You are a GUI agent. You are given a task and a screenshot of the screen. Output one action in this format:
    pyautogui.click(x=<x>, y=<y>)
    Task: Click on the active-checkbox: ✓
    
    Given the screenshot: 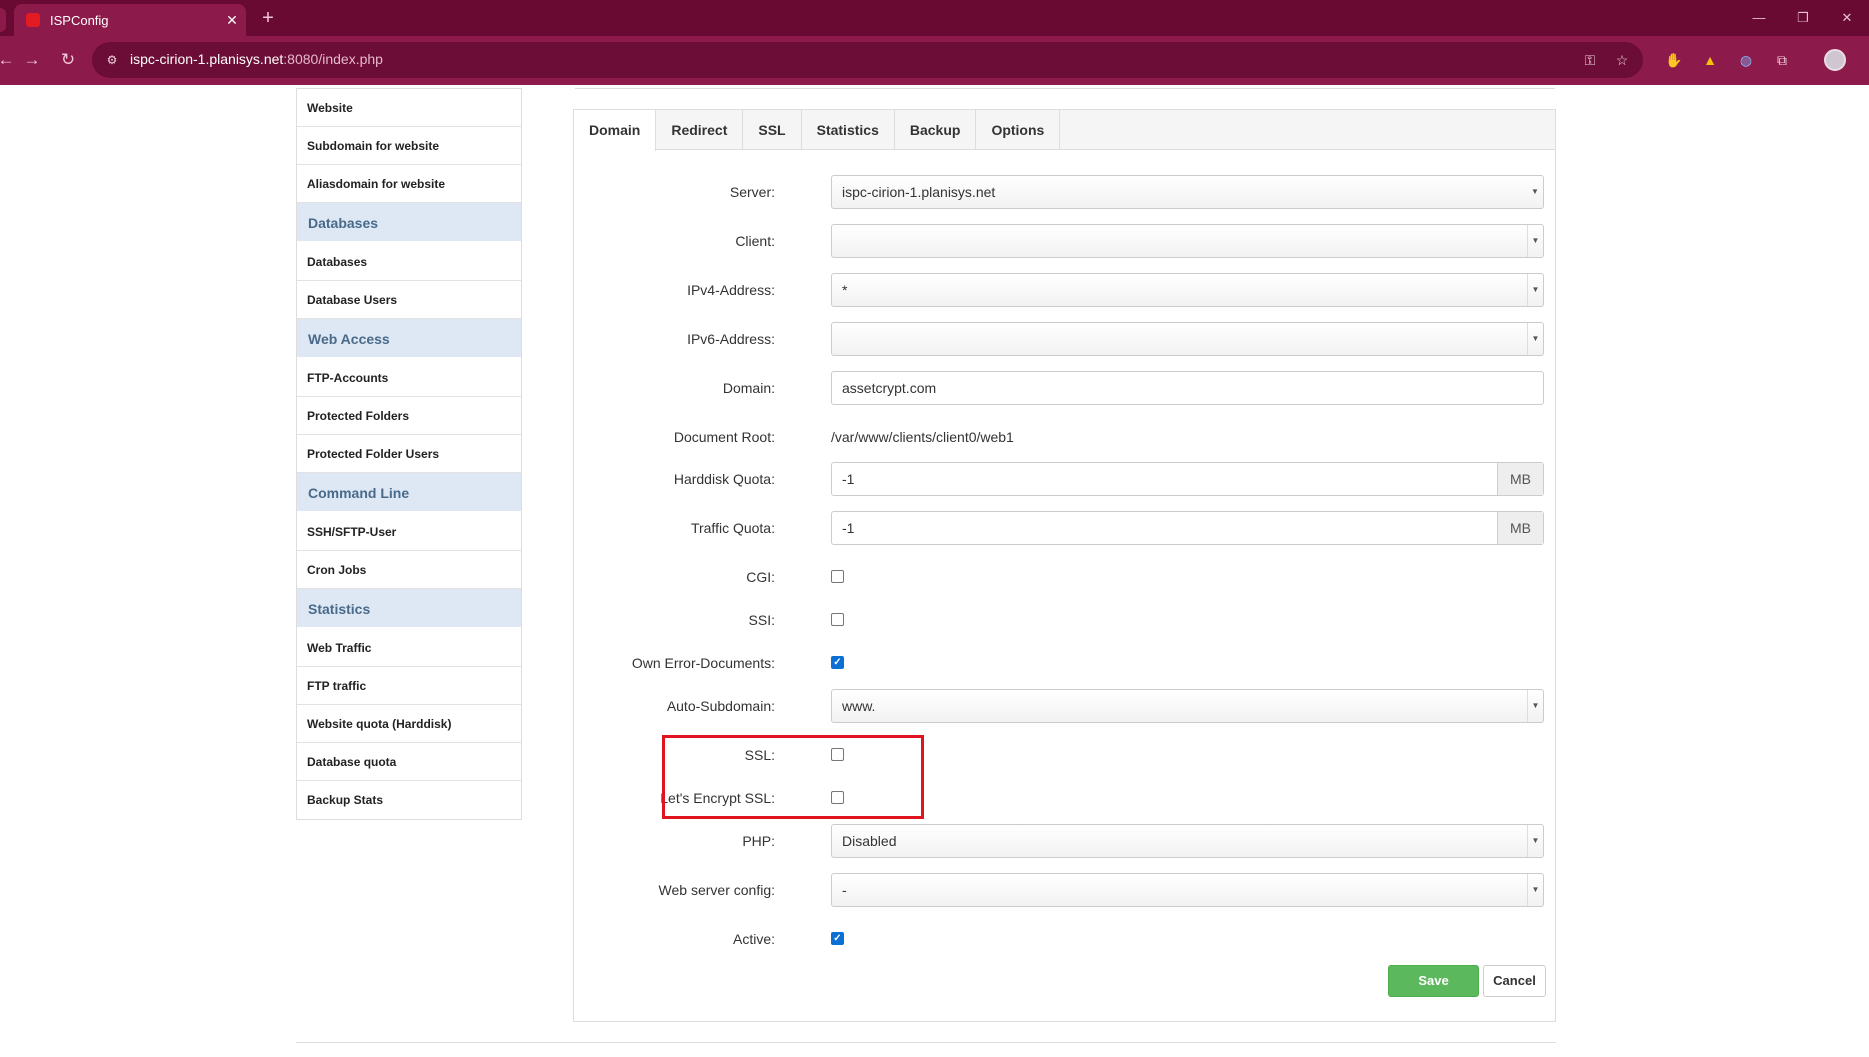 What is the action you would take?
    pyautogui.click(x=837, y=938)
    